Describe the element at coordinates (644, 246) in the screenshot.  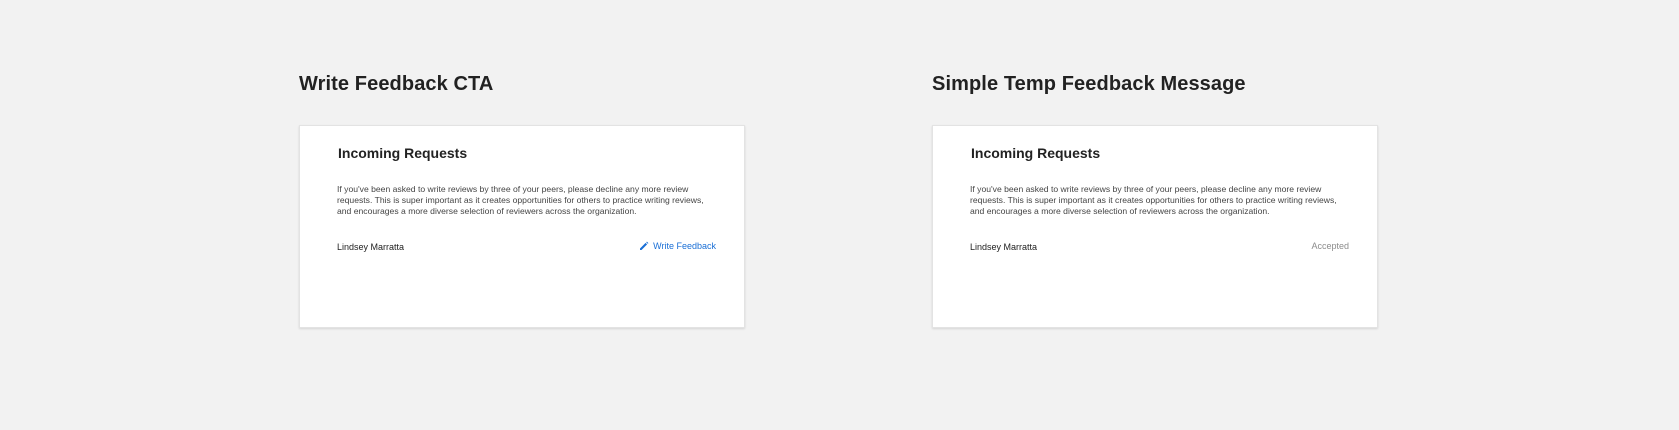
I see `pencil-icon` at that location.